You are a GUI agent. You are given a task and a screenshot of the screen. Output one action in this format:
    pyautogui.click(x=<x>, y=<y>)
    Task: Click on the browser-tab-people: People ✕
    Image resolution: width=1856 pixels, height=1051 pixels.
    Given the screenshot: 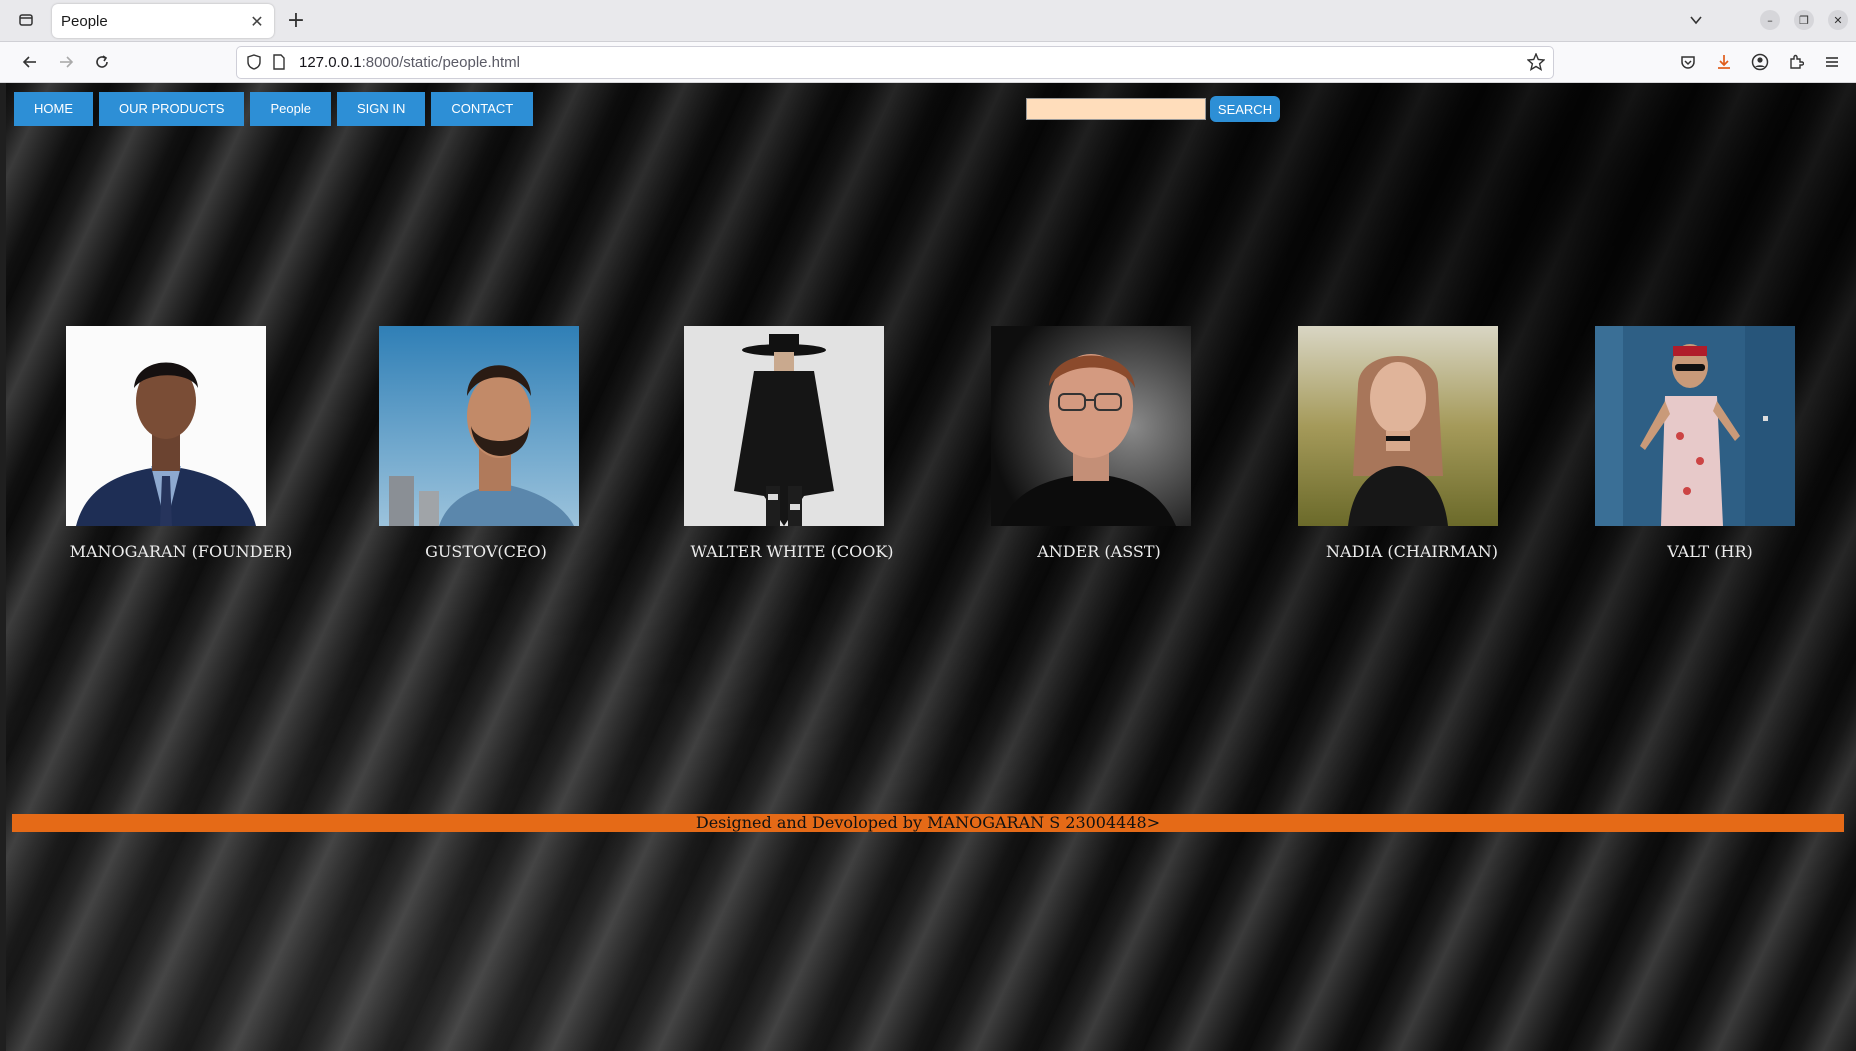 What is the action you would take?
    pyautogui.click(x=163, y=21)
    